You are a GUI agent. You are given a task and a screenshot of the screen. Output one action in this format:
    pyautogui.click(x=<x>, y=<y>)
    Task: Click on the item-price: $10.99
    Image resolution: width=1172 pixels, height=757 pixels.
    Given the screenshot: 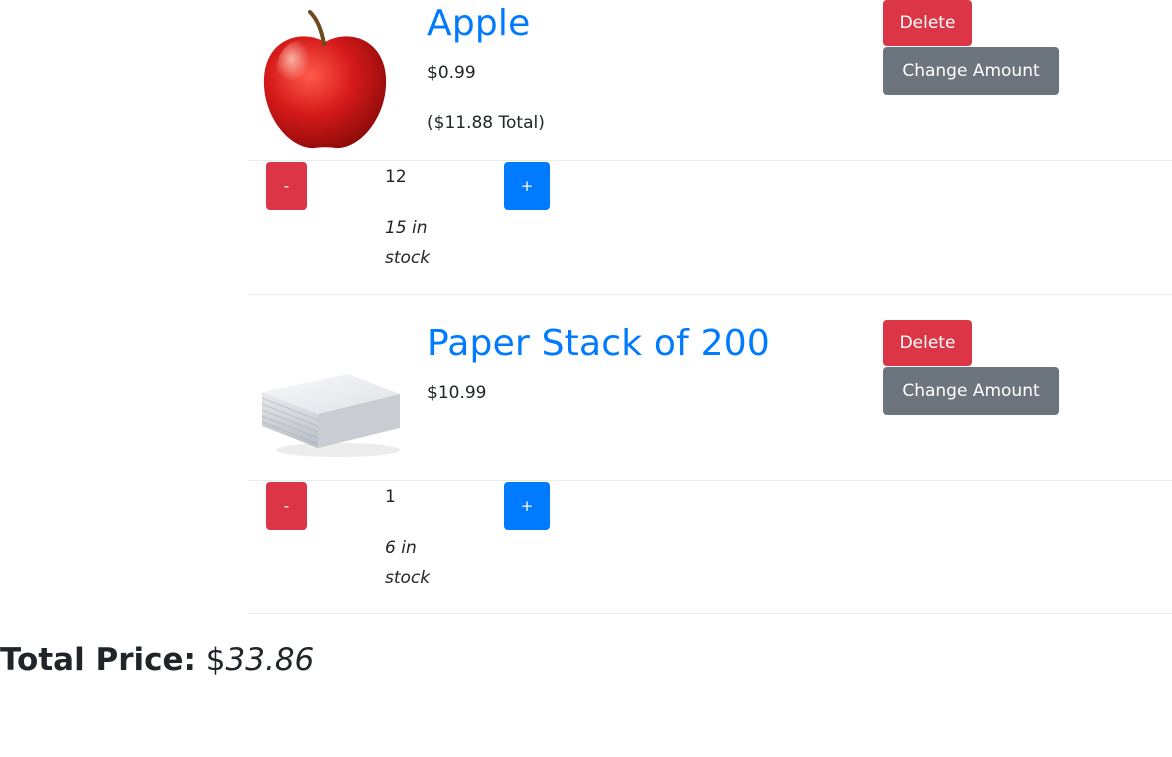 What is the action you would take?
    pyautogui.click(x=457, y=393)
    